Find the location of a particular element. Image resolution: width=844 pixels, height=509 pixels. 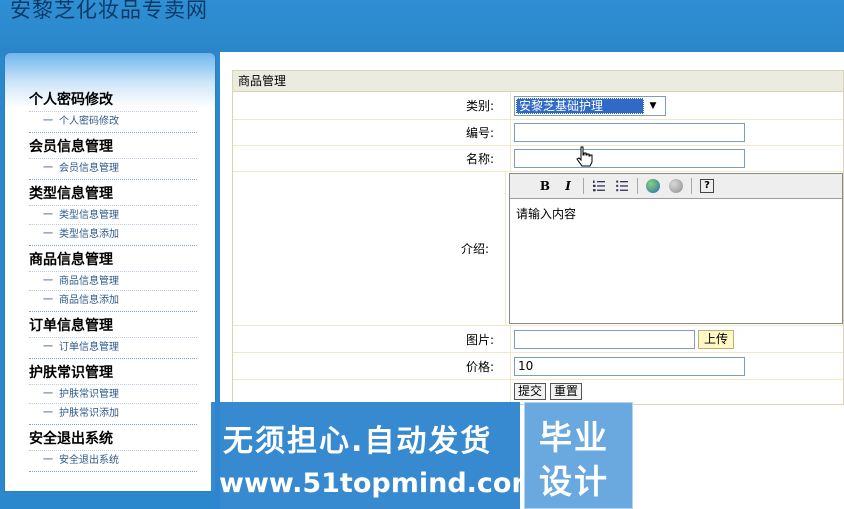

sidebar-item-product-manage: 一商品信息管理 is located at coordinates (113, 280).